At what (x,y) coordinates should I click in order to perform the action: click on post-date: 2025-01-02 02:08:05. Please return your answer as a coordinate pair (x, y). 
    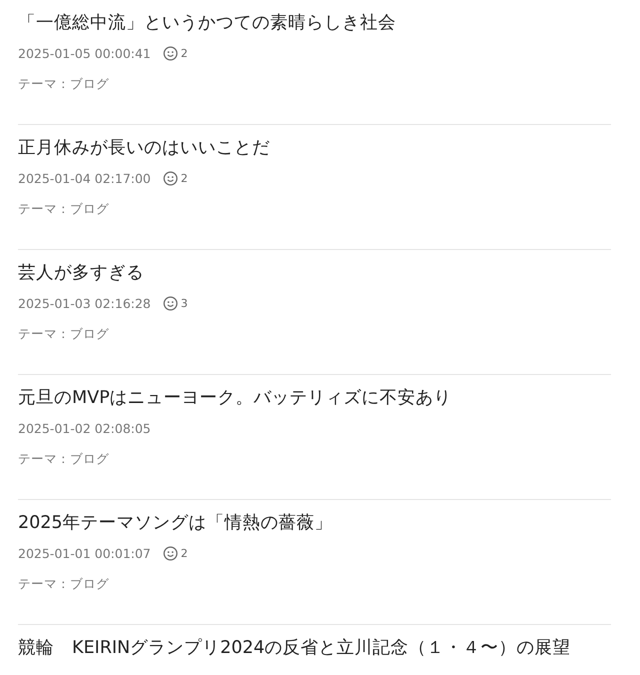
    Looking at the image, I should click on (84, 428).